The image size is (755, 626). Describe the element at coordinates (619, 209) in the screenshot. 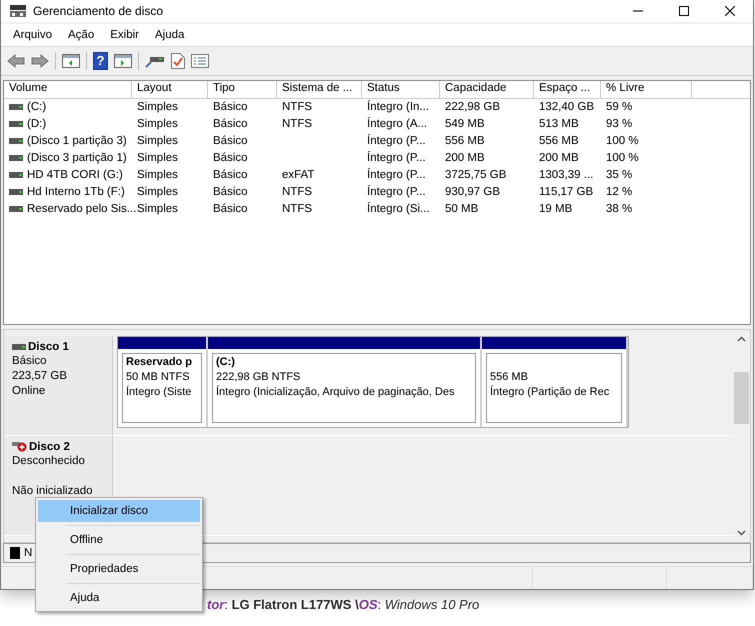

I see `table-cell: 38 %` at that location.